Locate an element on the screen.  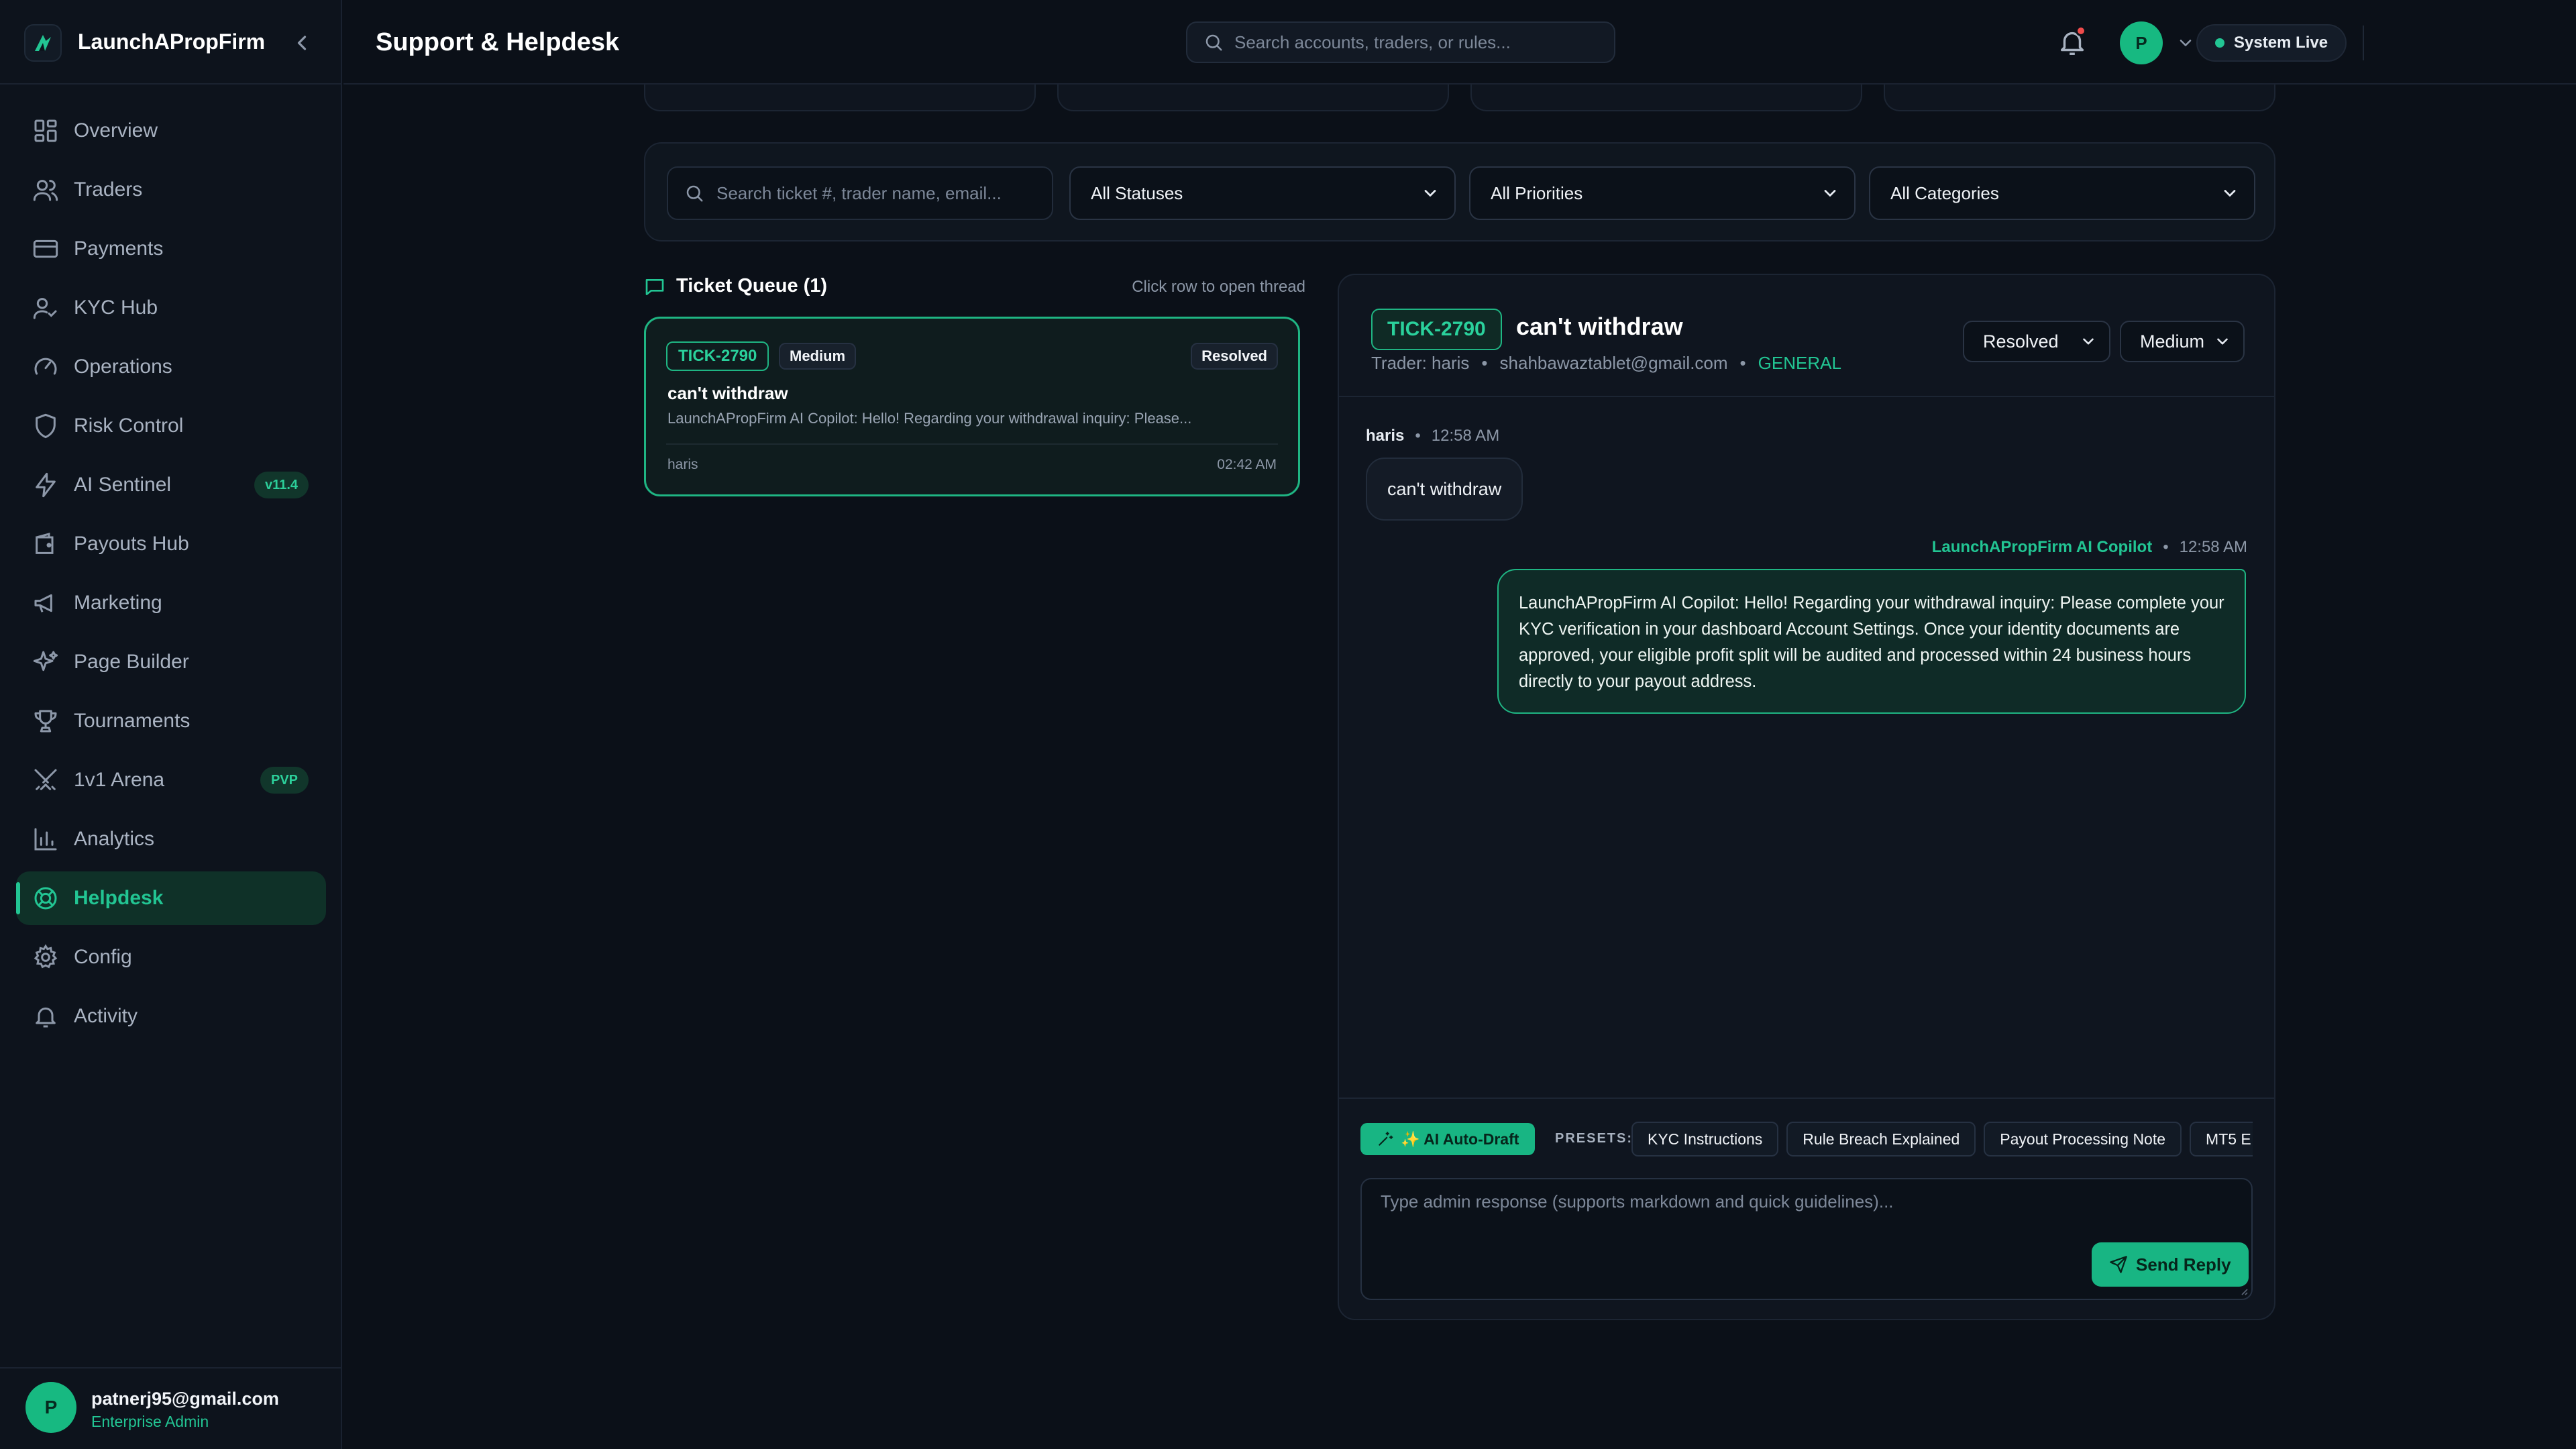
sidebar-item-1v1-arena: 1v1 Arena PVP is located at coordinates (171, 780).